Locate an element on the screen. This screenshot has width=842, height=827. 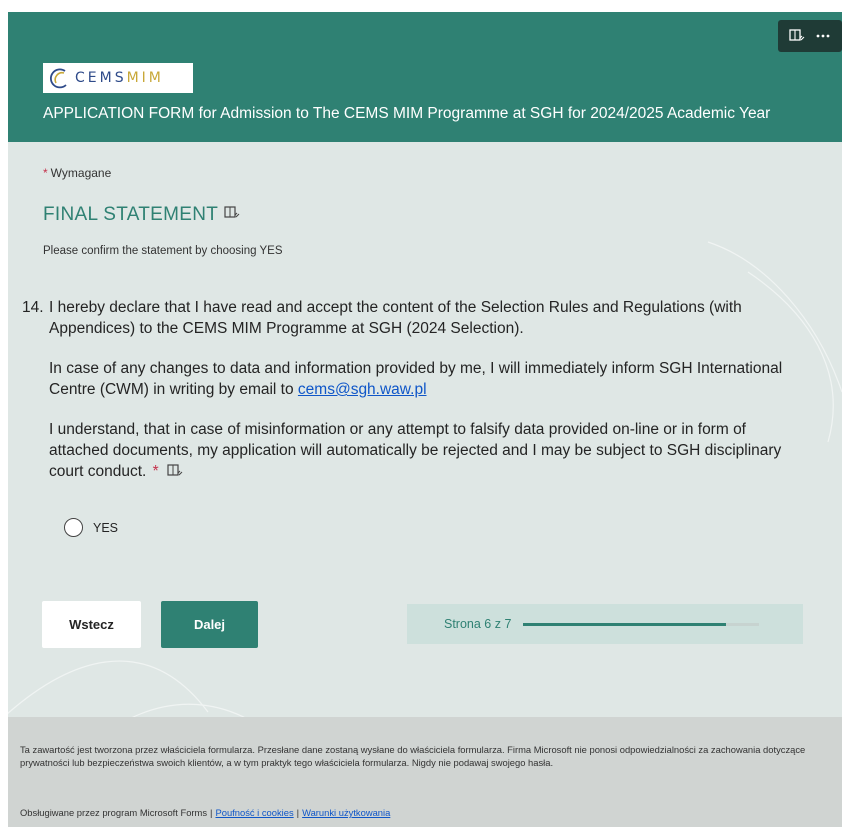
terms-link: Warunki użytkowania is located at coordinates (346, 812).